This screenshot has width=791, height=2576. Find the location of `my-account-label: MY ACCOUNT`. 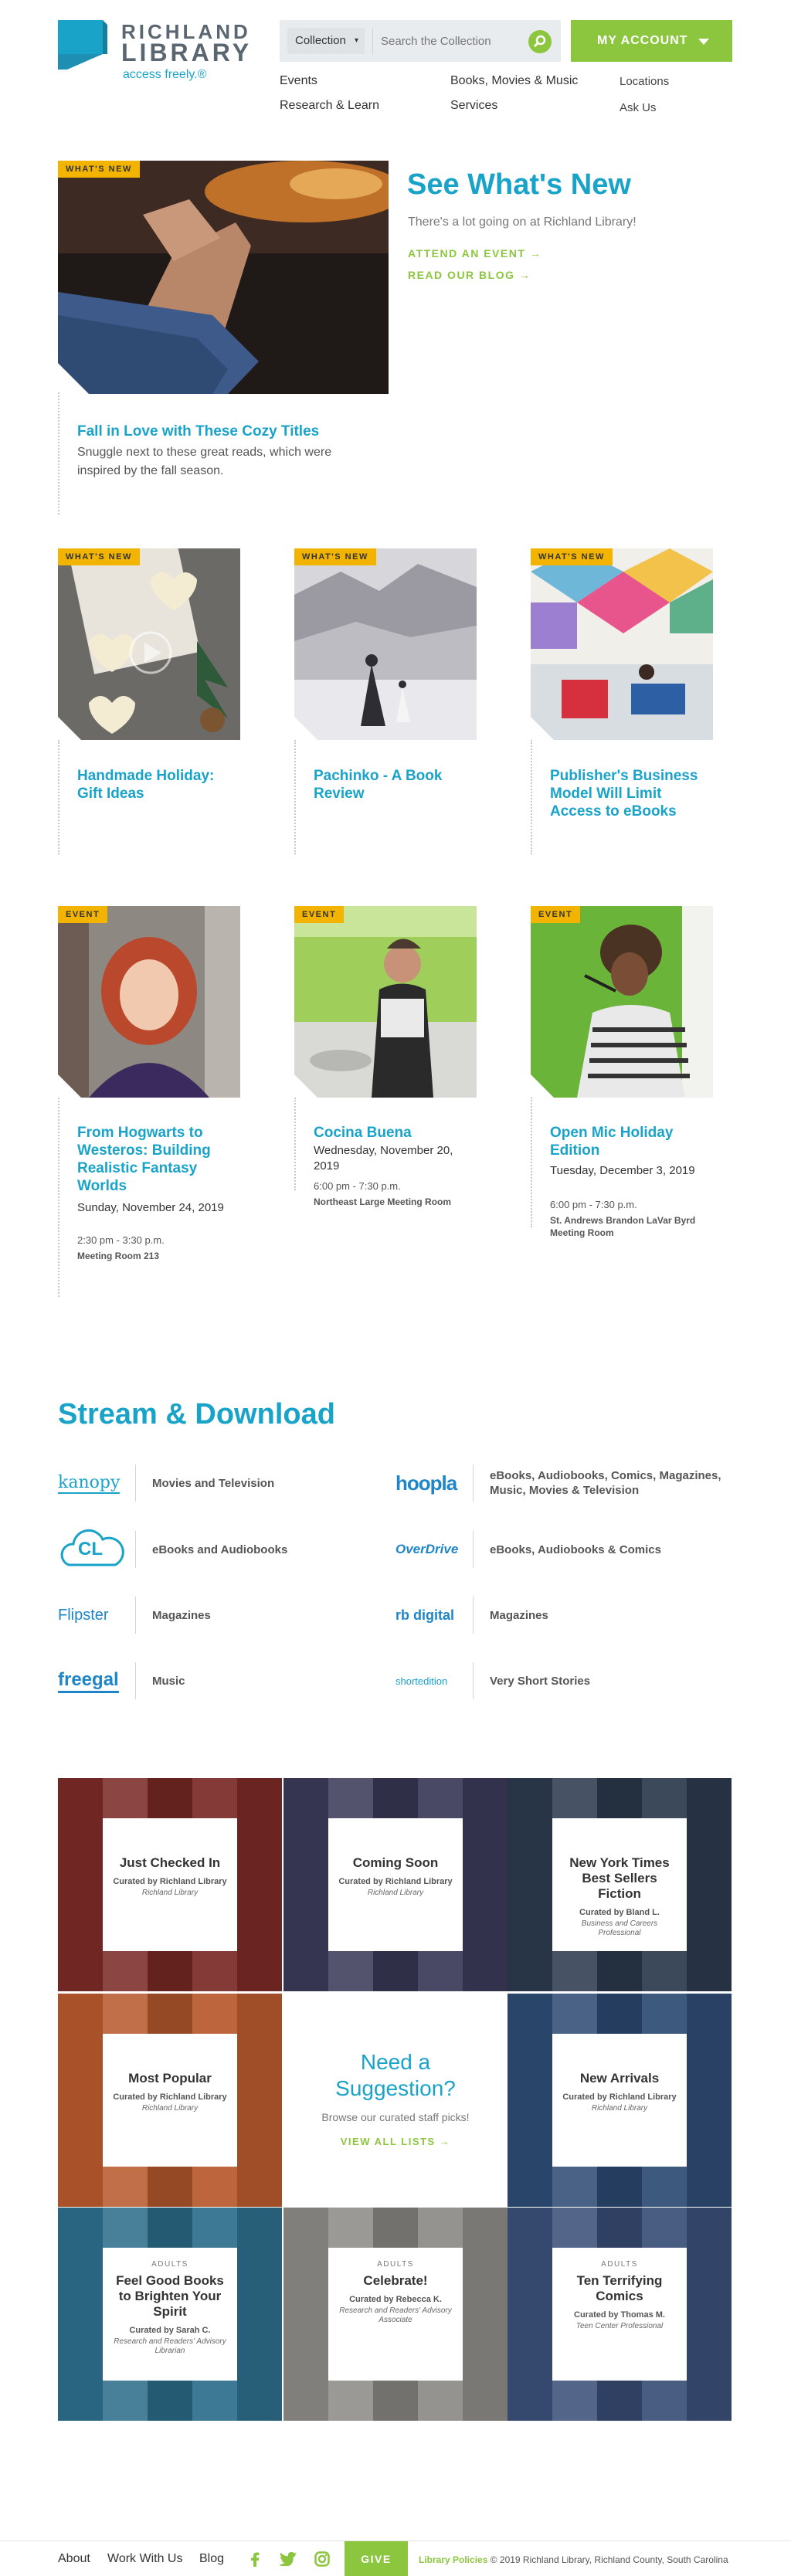

my-account-label: MY ACCOUNT is located at coordinates (642, 40).